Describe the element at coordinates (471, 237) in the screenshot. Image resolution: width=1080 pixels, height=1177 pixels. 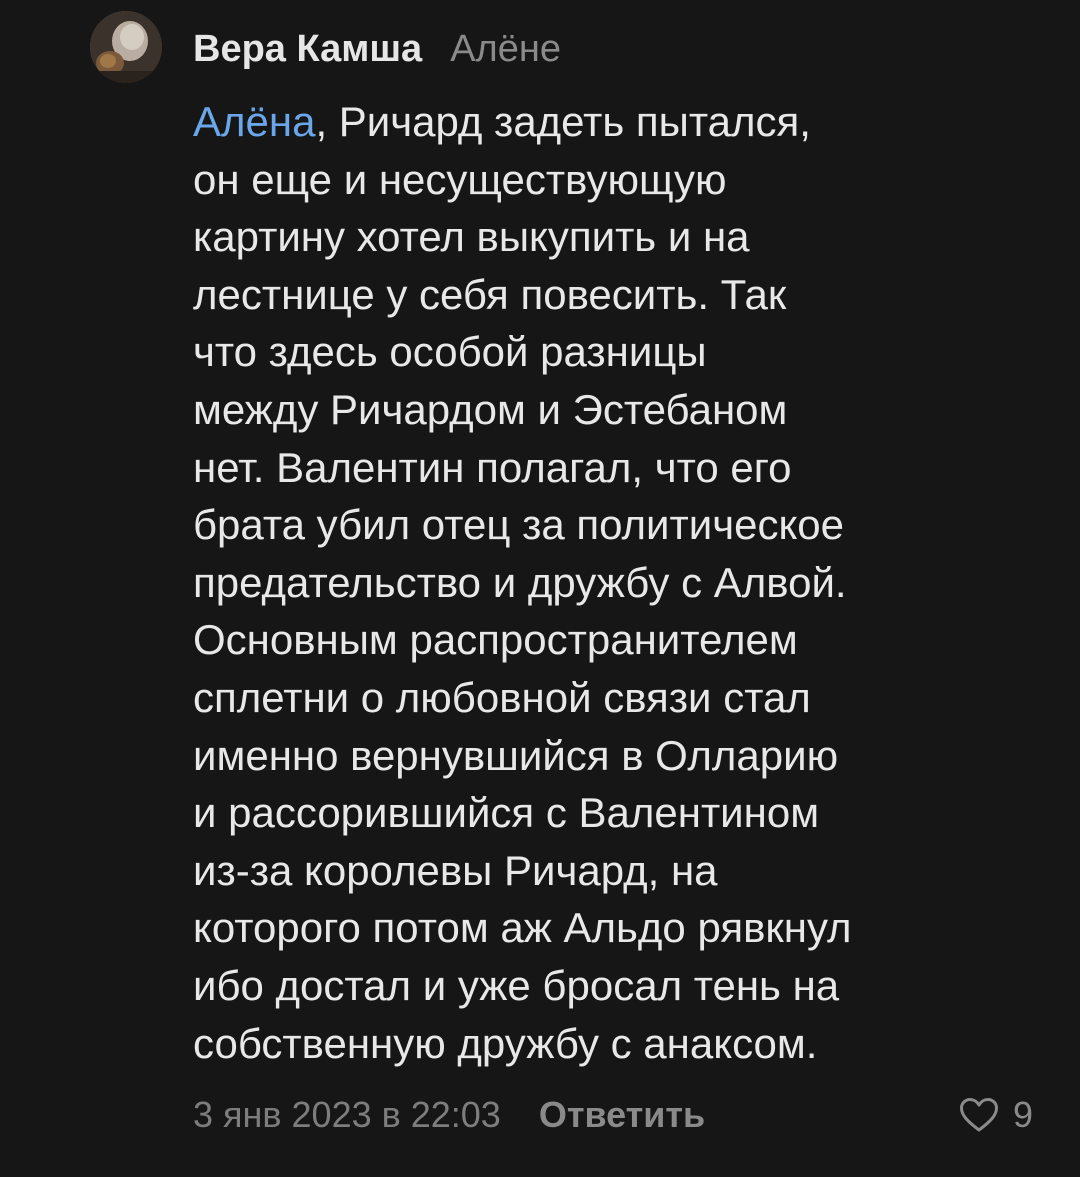
I see `comment-line: картину хотел выкупить и на` at that location.